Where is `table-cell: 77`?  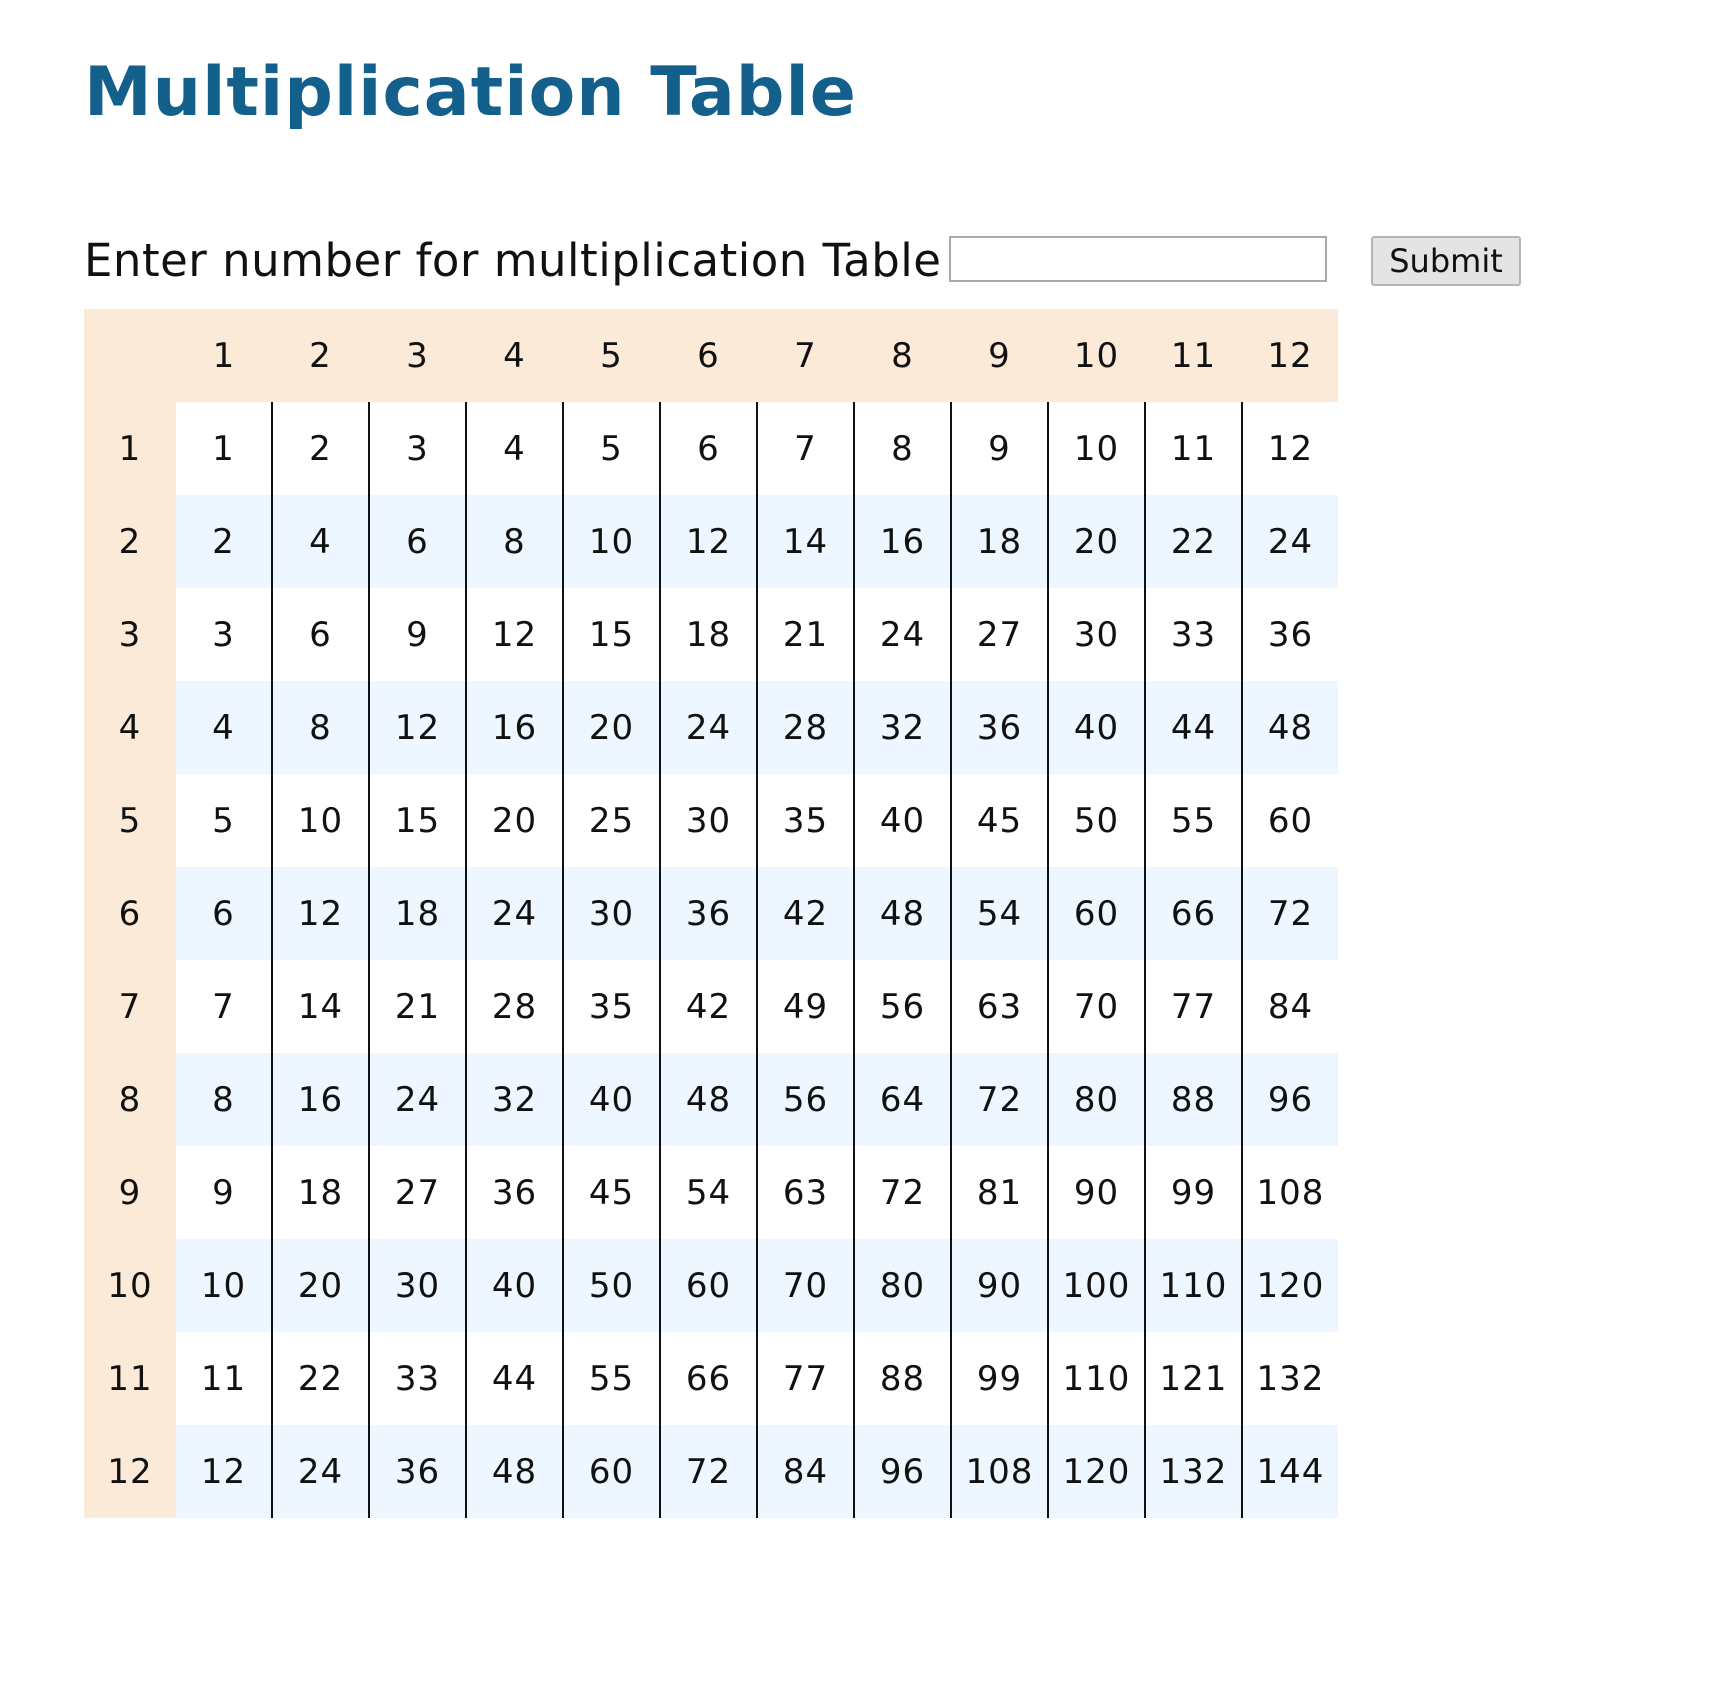 table-cell: 77 is located at coordinates (806, 1378).